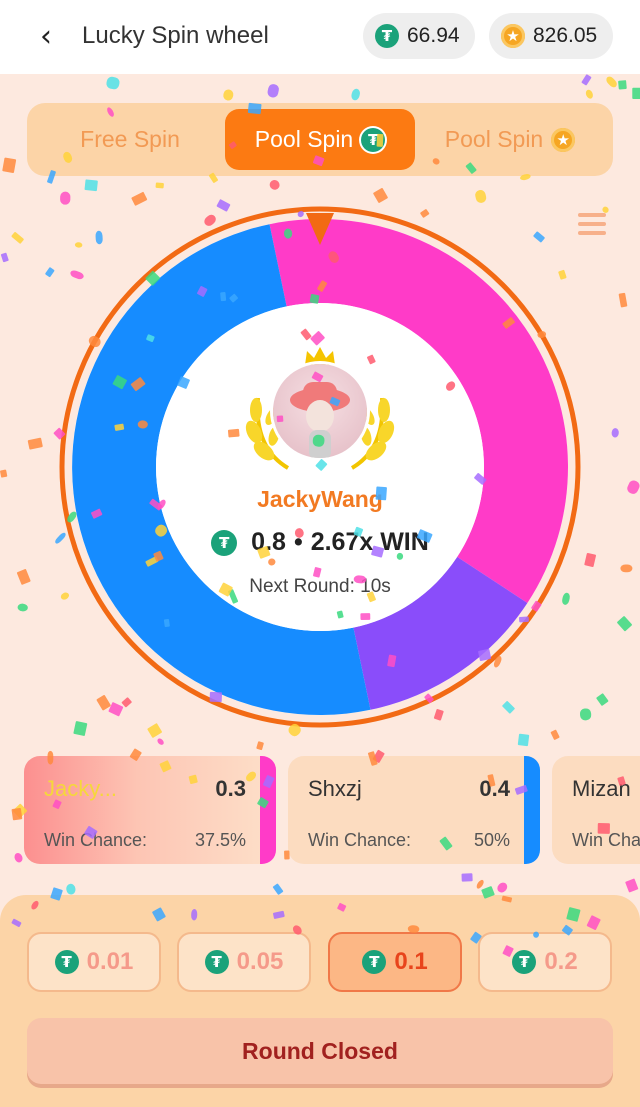 Image resolution: width=640 pixels, height=1107 pixels. Describe the element at coordinates (110, 961) in the screenshot. I see `bet-value: 0.01` at that location.